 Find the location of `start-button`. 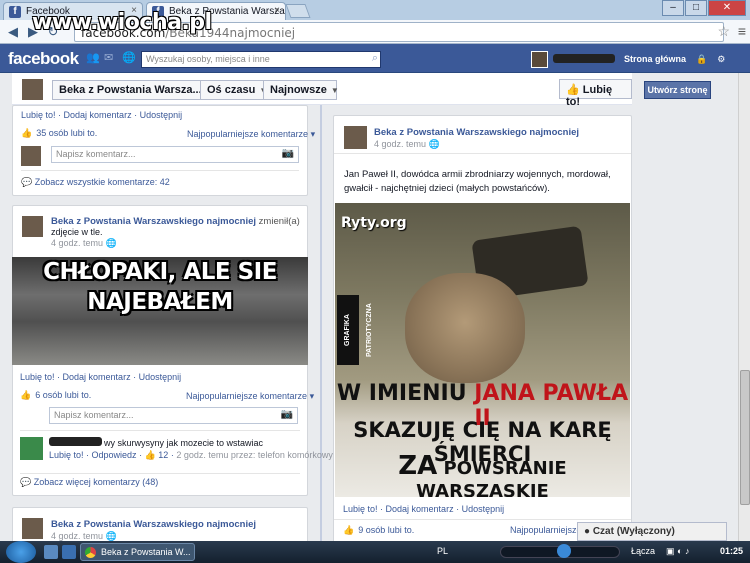

start-button is located at coordinates (21, 552).